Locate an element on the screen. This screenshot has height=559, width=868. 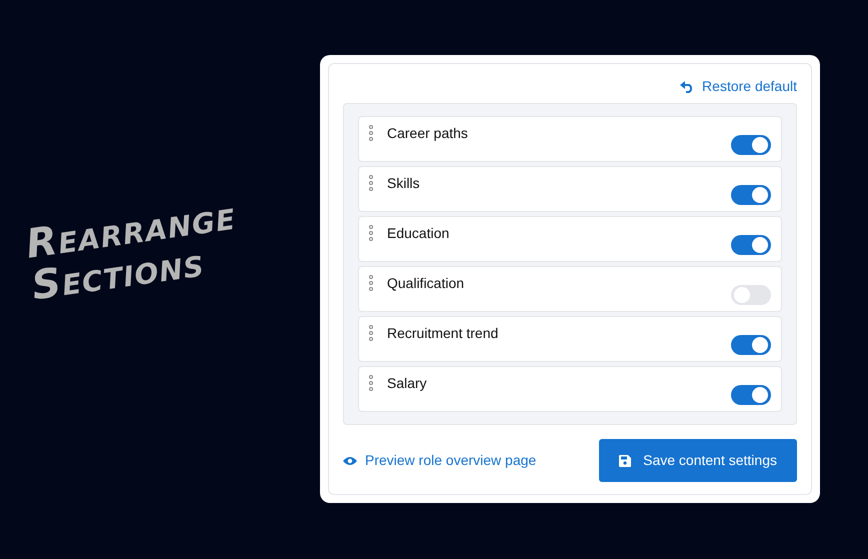
save-button: Save content settings is located at coordinates (698, 460).